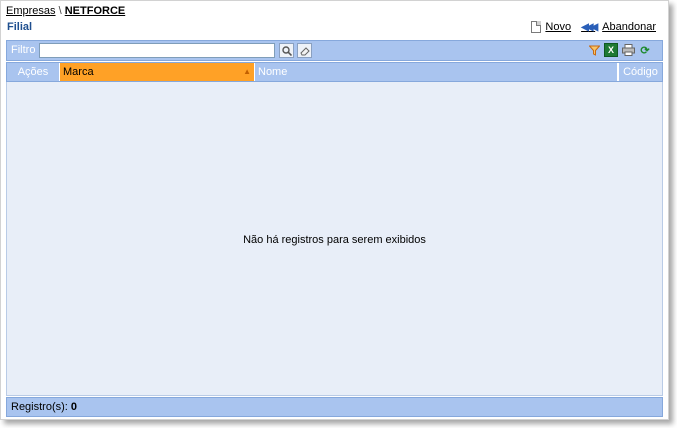  Describe the element at coordinates (31, 11) in the screenshot. I see `breadcrumb-empresas-link: Empresas` at that location.